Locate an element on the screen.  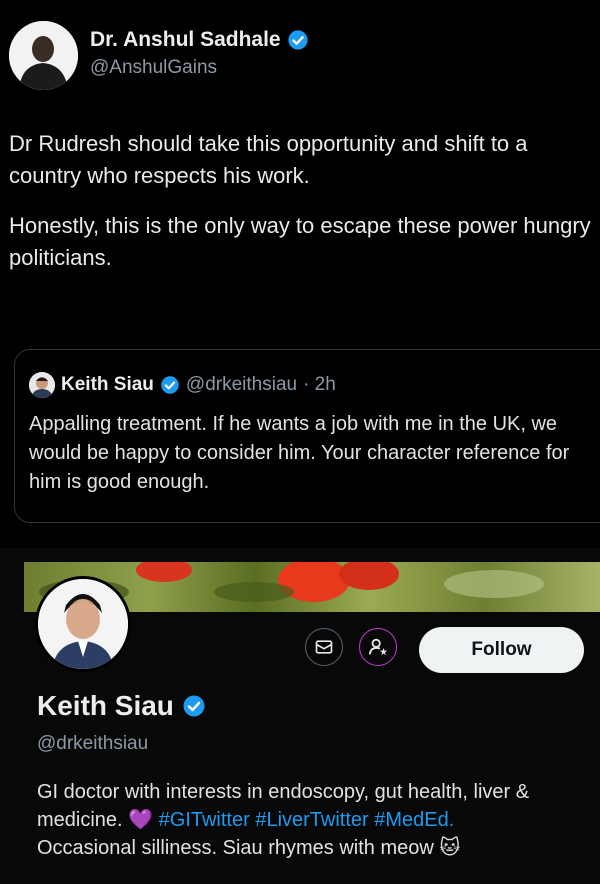
quote-time: · 2h is located at coordinates (319, 384).